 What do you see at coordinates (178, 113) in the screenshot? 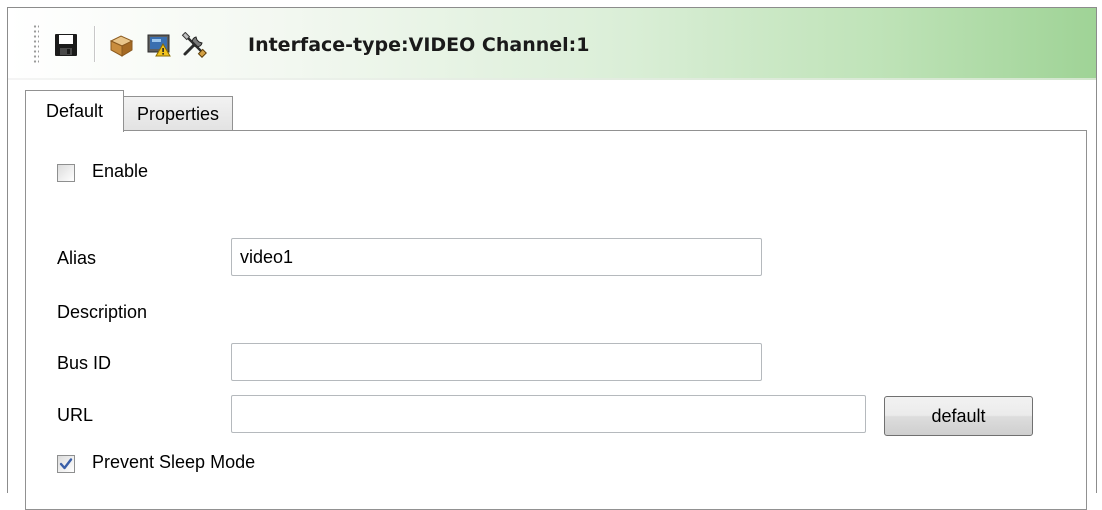
I see `tab-properties: Properties` at bounding box center [178, 113].